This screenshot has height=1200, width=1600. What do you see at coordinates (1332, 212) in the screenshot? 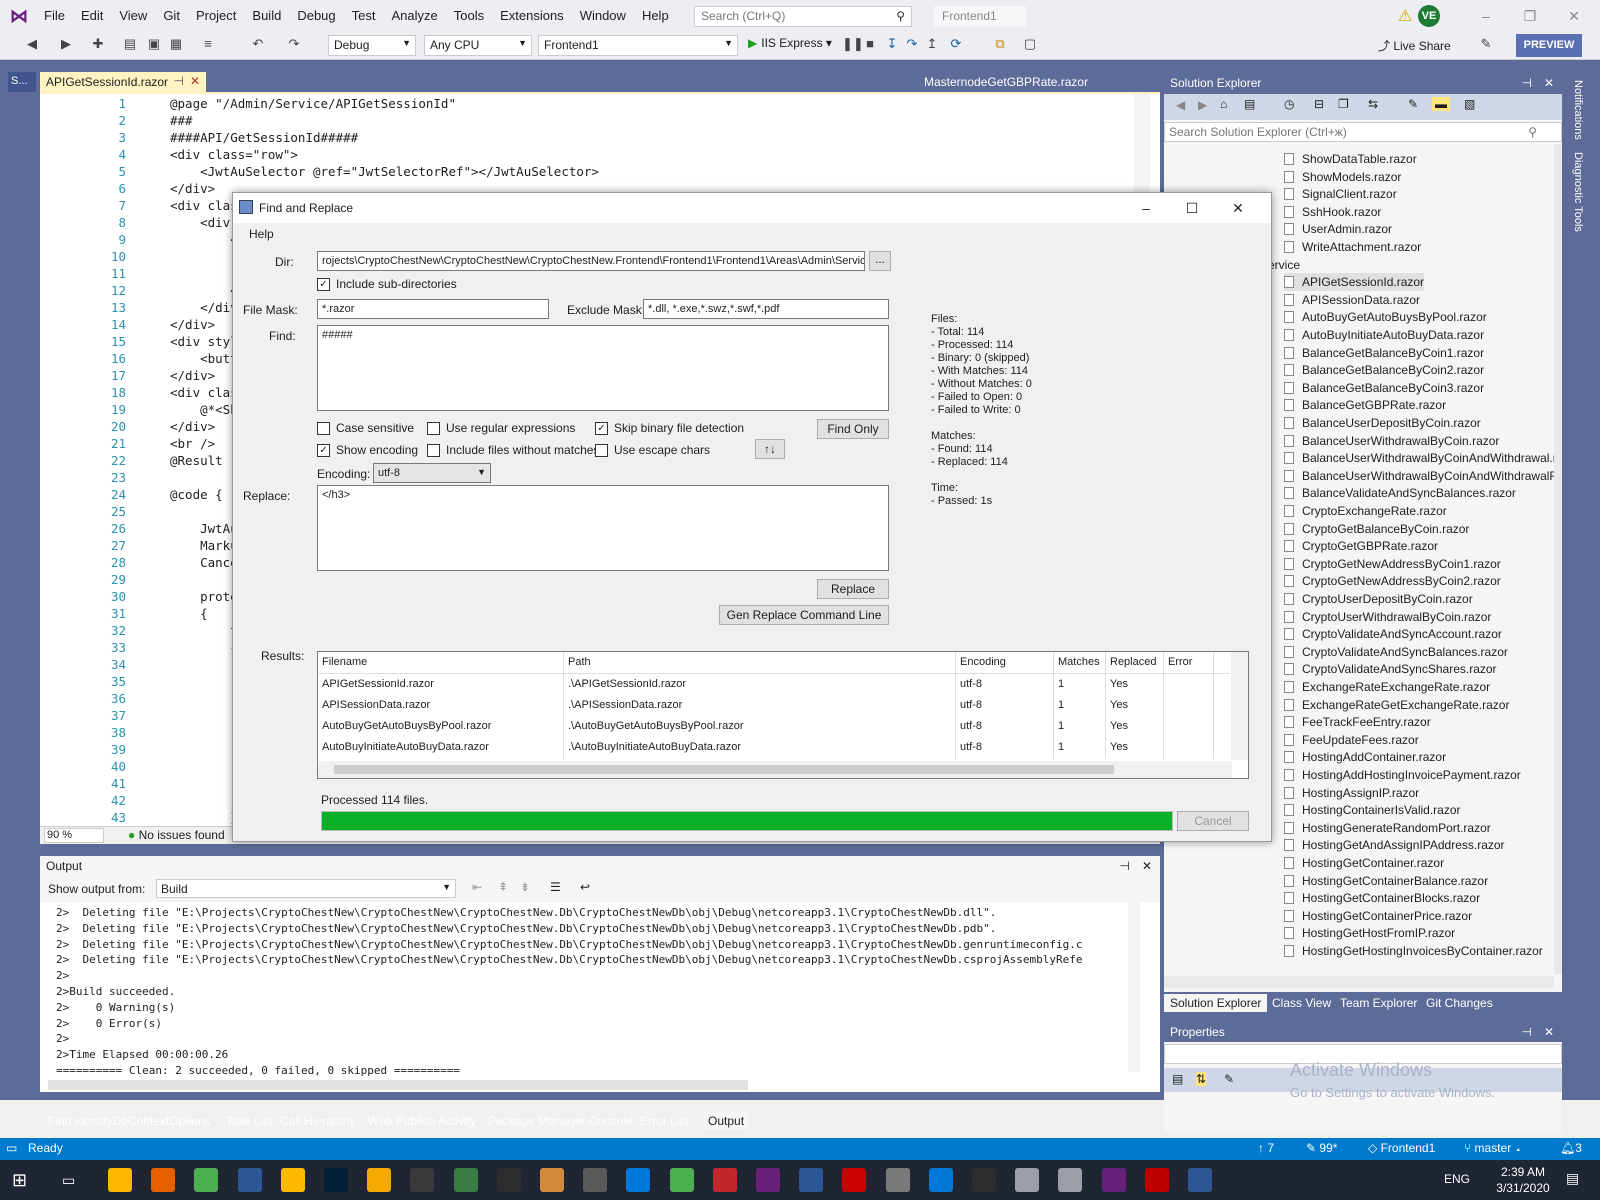
I see `file-item: SshHook.razor` at bounding box center [1332, 212].